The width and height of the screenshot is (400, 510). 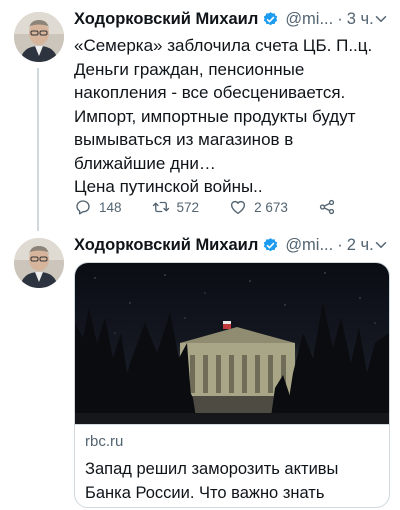 What do you see at coordinates (168, 186) in the screenshot?
I see `tweet-text-line: Цена путинской войны..` at bounding box center [168, 186].